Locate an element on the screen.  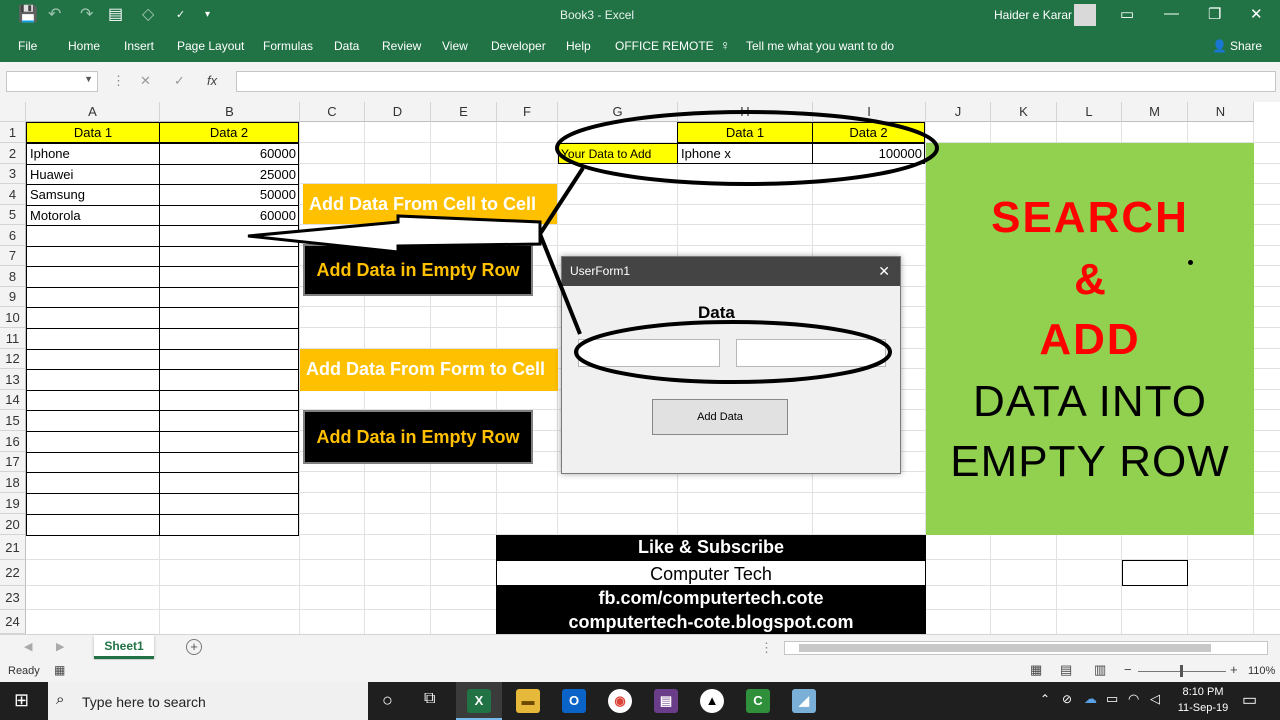
clock-date: 11-Sep-19 is located at coordinates (1203, 708).